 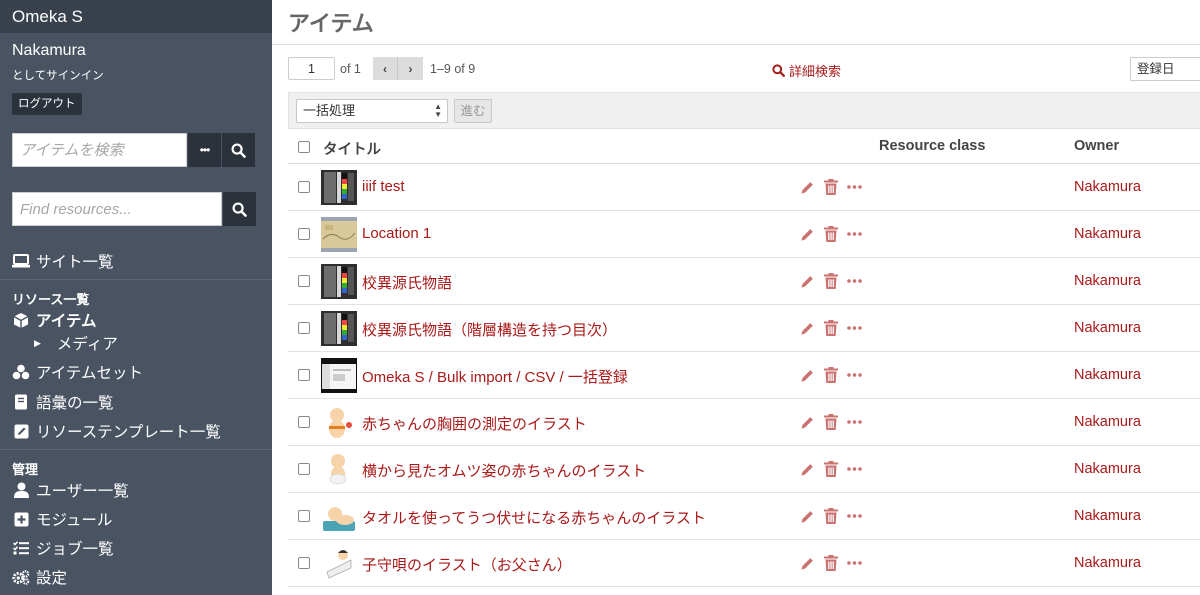 What do you see at coordinates (473, 111) in the screenshot?
I see `batch-go-button: 進む` at bounding box center [473, 111].